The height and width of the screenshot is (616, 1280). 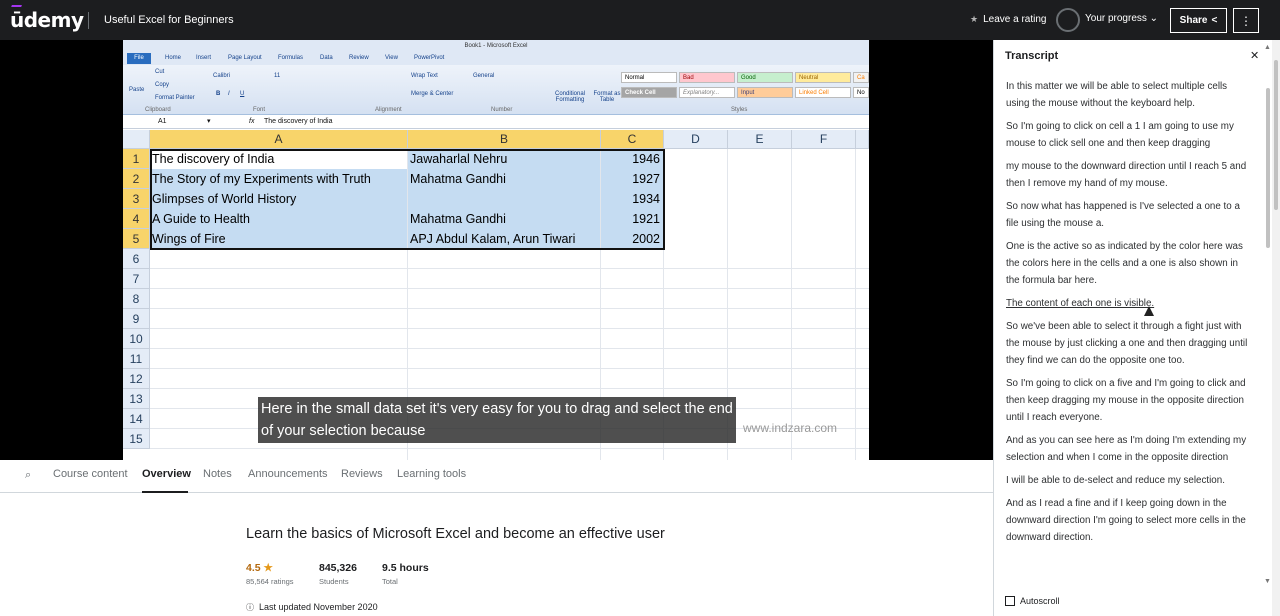 What do you see at coordinates (1267, 581) in the screenshot?
I see `scroll-down-icon: ▼` at bounding box center [1267, 581].